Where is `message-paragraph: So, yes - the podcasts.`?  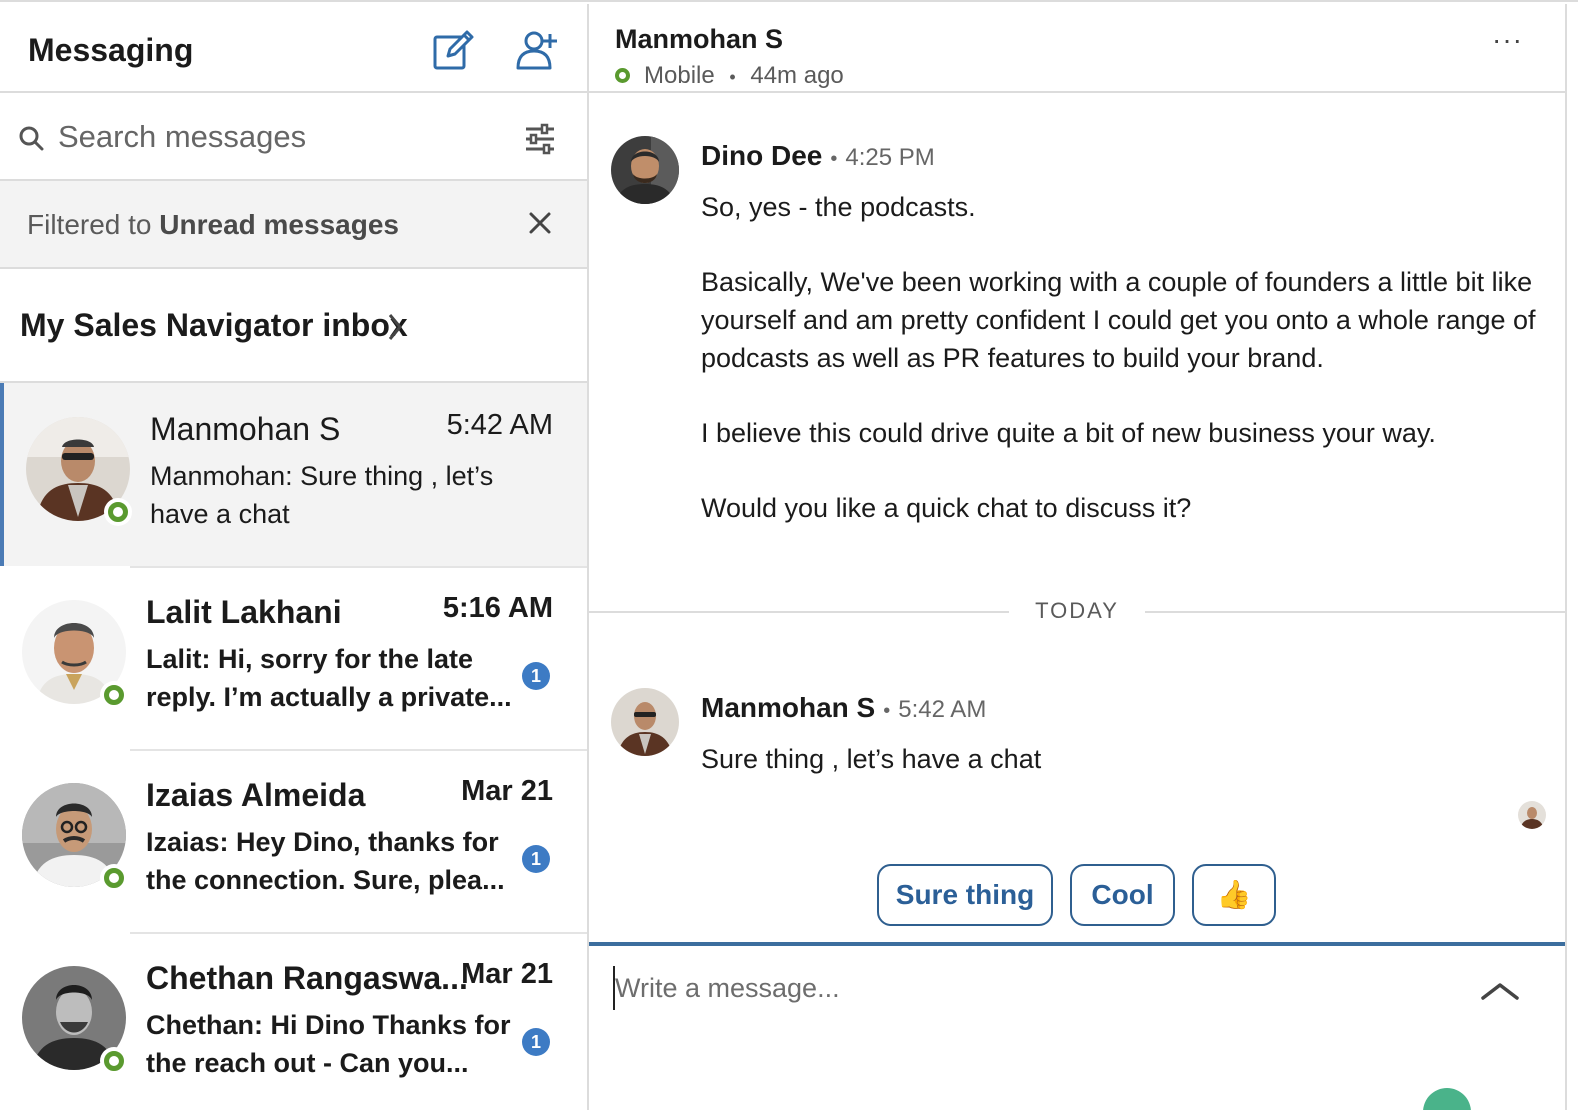
message-paragraph: So, yes - the podcasts. is located at coordinates (838, 207).